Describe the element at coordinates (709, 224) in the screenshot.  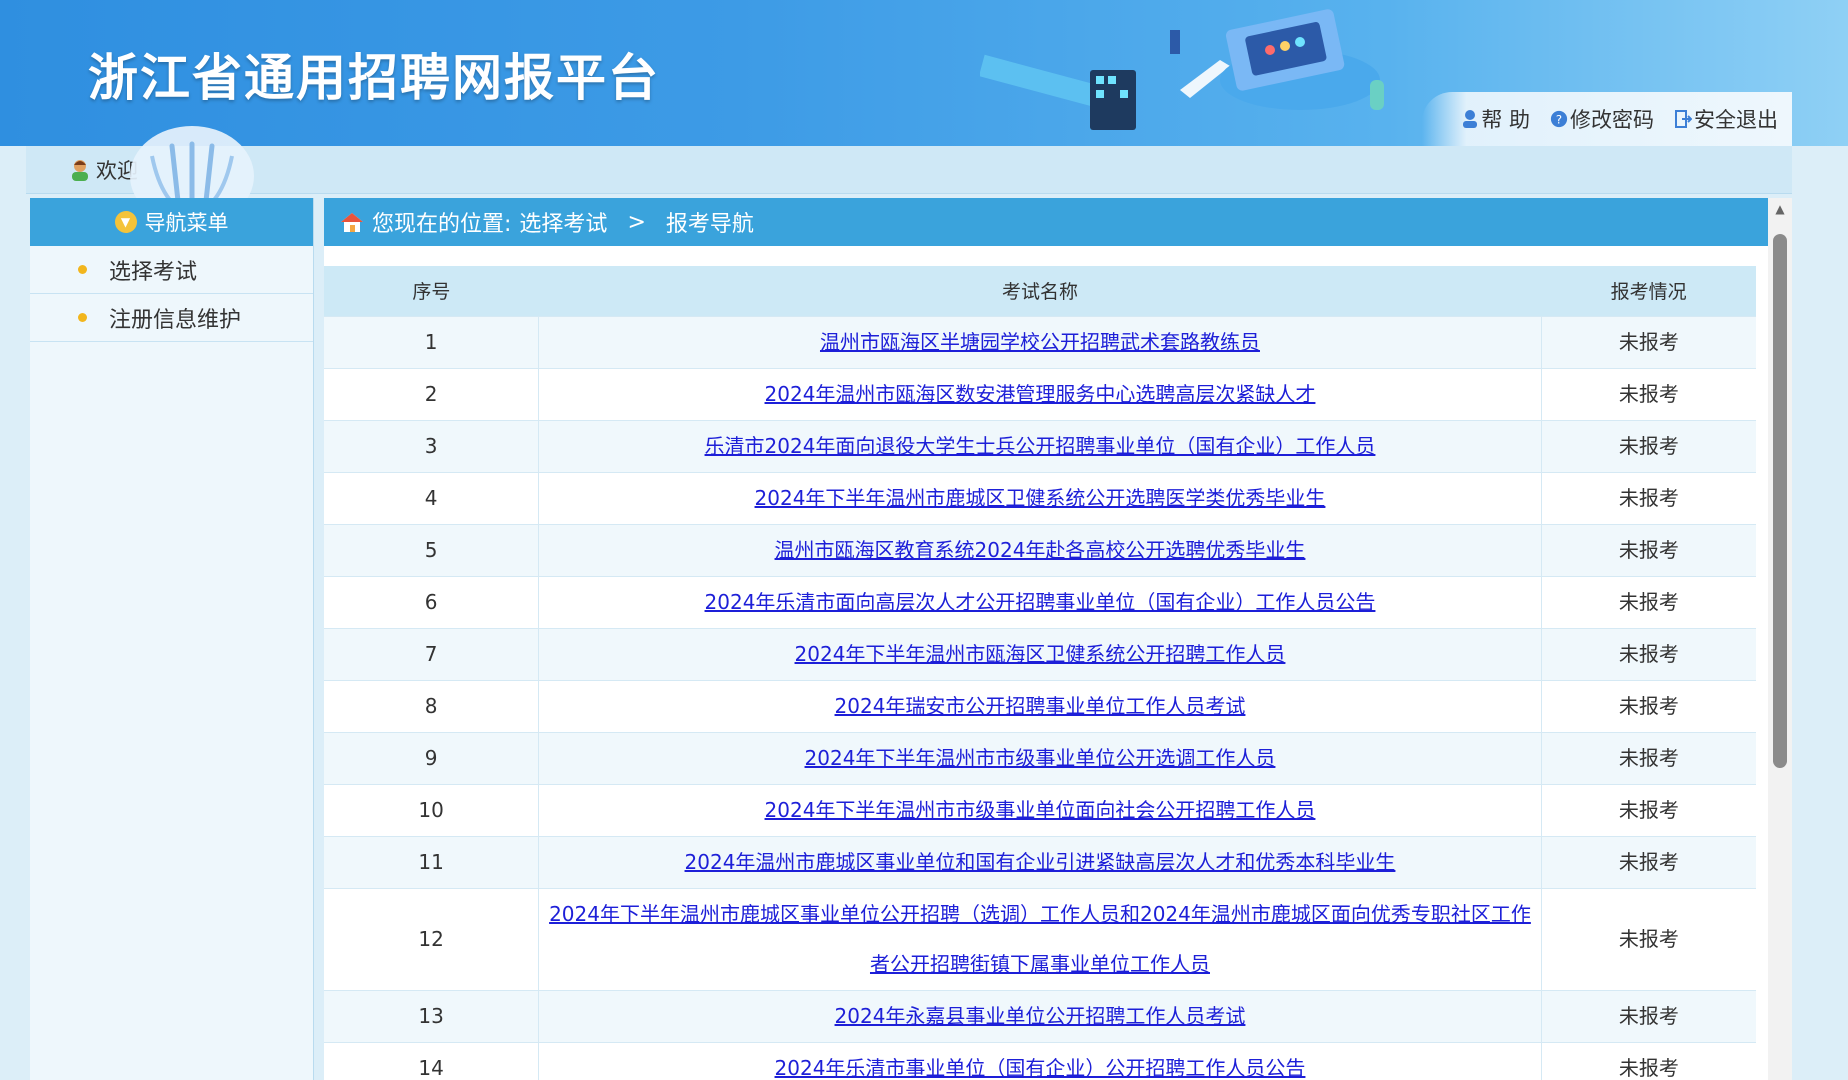
I see `breadcrumb-item-current: 报考导航` at that location.